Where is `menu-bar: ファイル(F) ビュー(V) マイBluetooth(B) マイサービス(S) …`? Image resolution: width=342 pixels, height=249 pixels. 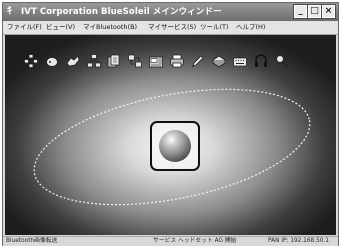 menu-bar: ファイル(F) ビュー(V) マイBluetooth(B) マイサービス(S) … is located at coordinates (170, 28).